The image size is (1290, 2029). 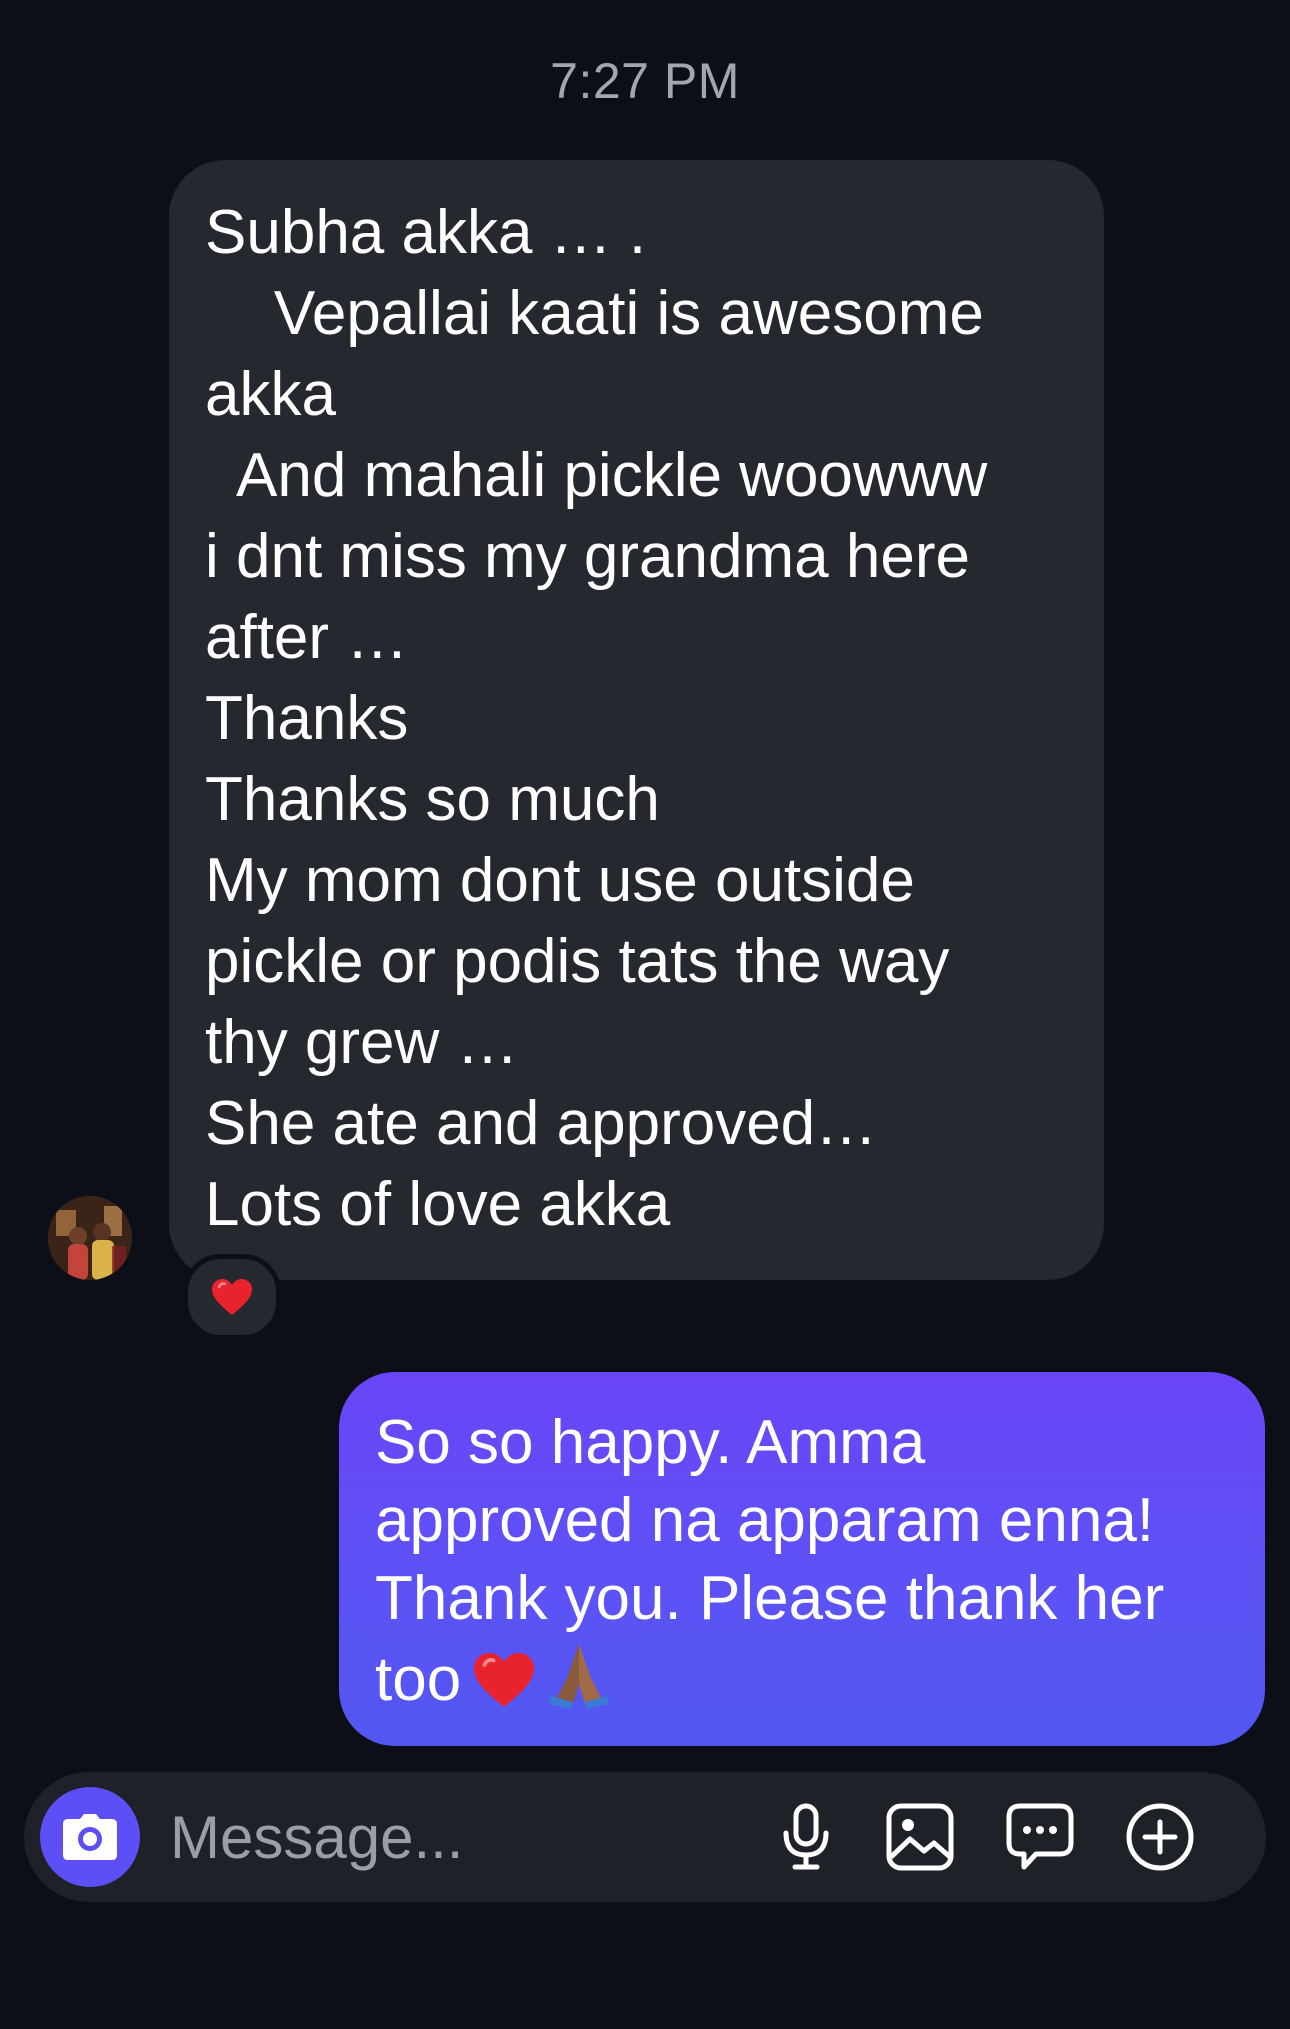 I want to click on microphone-button, so click(x=806, y=1837).